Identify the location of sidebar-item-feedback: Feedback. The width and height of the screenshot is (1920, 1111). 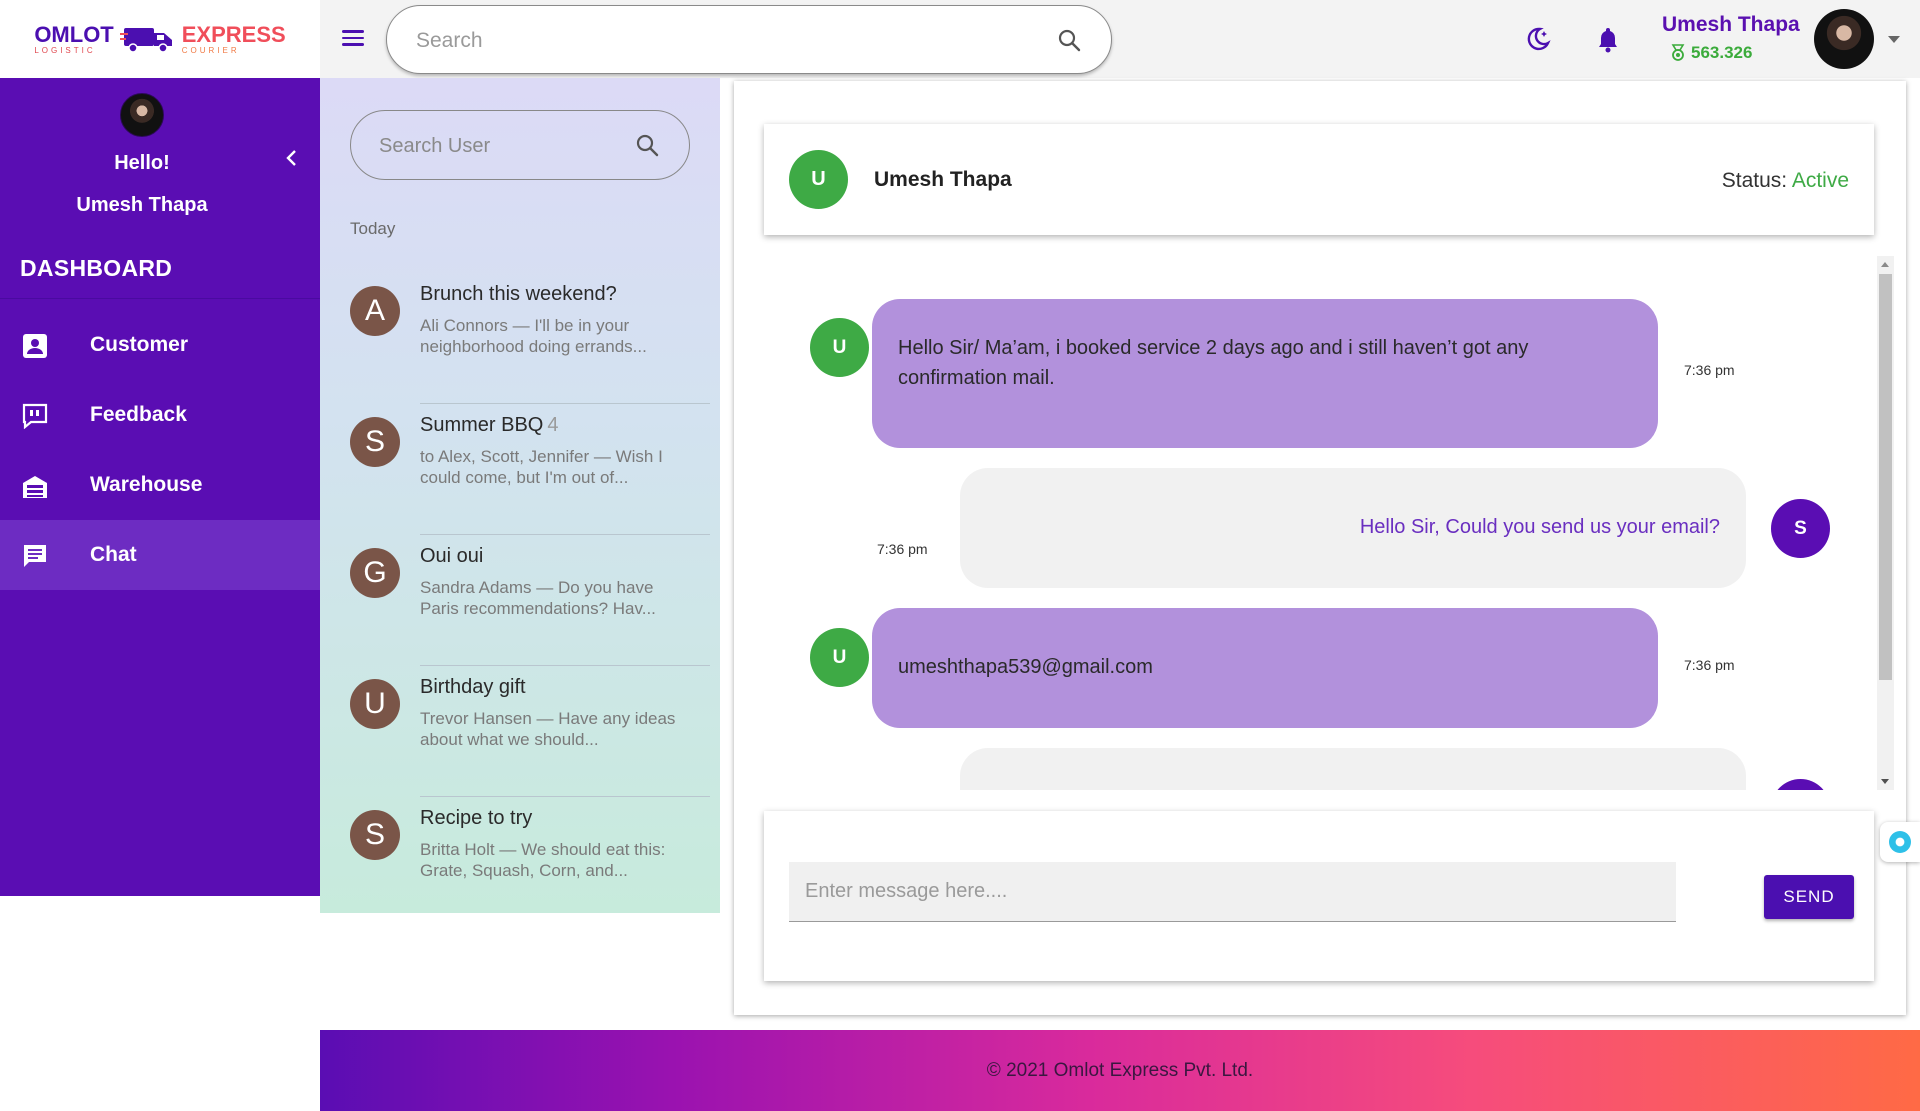
(160, 415).